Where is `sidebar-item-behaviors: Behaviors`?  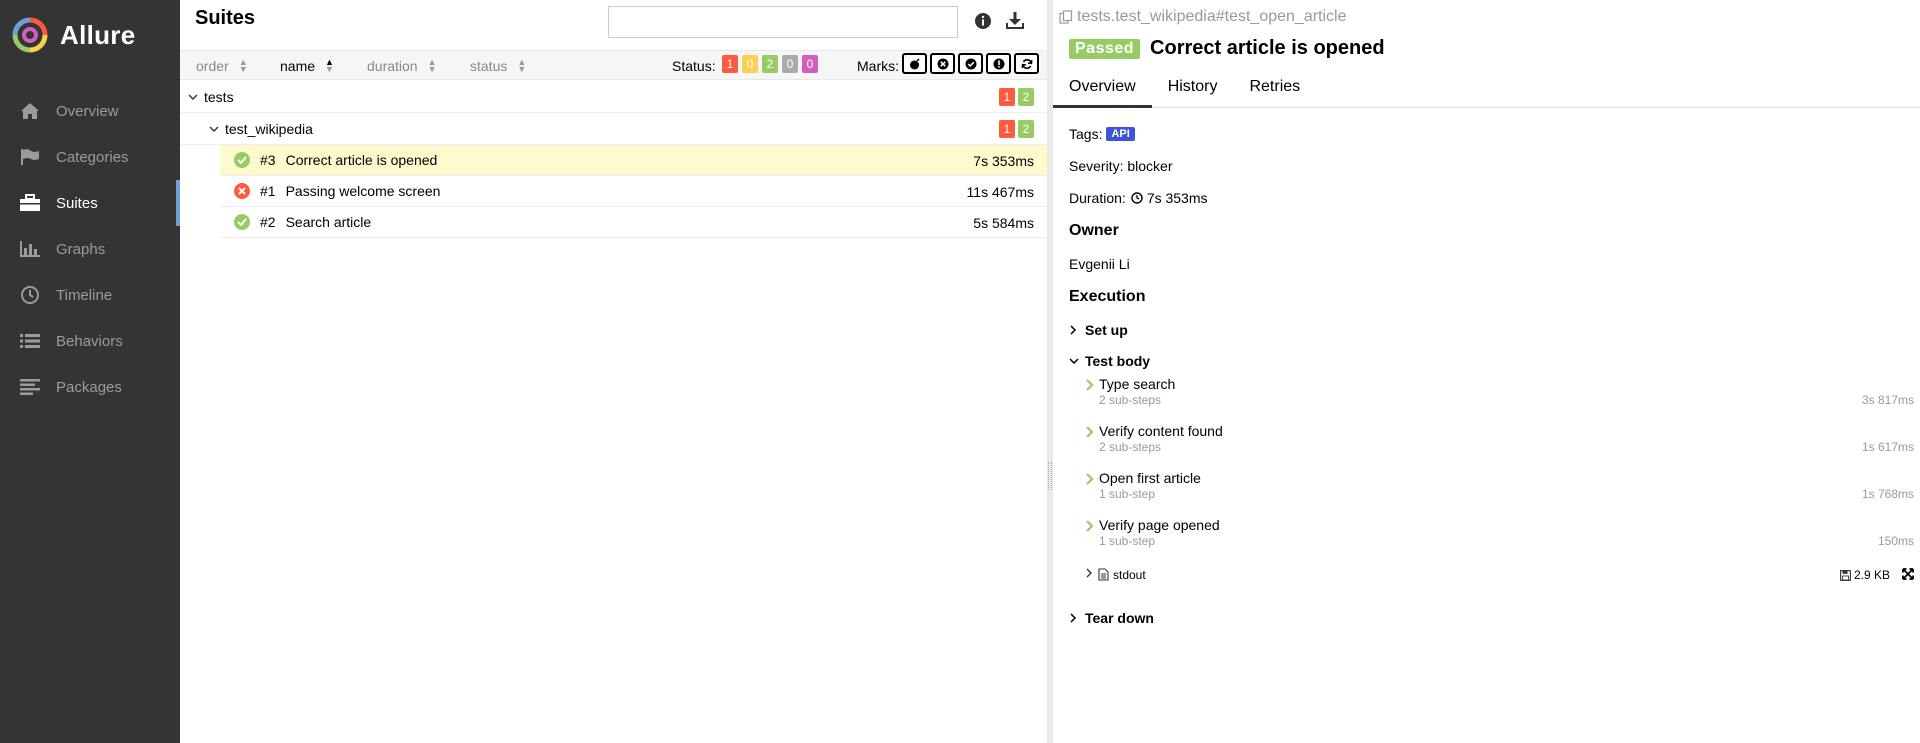
sidebar-item-behaviors: Behaviors is located at coordinates (90, 341).